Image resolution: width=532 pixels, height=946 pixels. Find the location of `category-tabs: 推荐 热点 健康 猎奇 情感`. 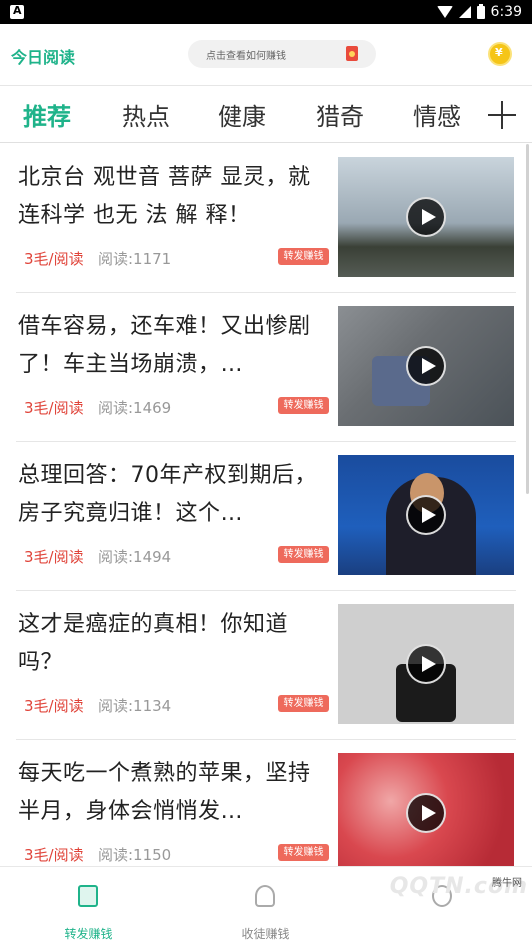

category-tabs: 推荐 热点 健康 猎奇 情感 is located at coordinates (266, 115).